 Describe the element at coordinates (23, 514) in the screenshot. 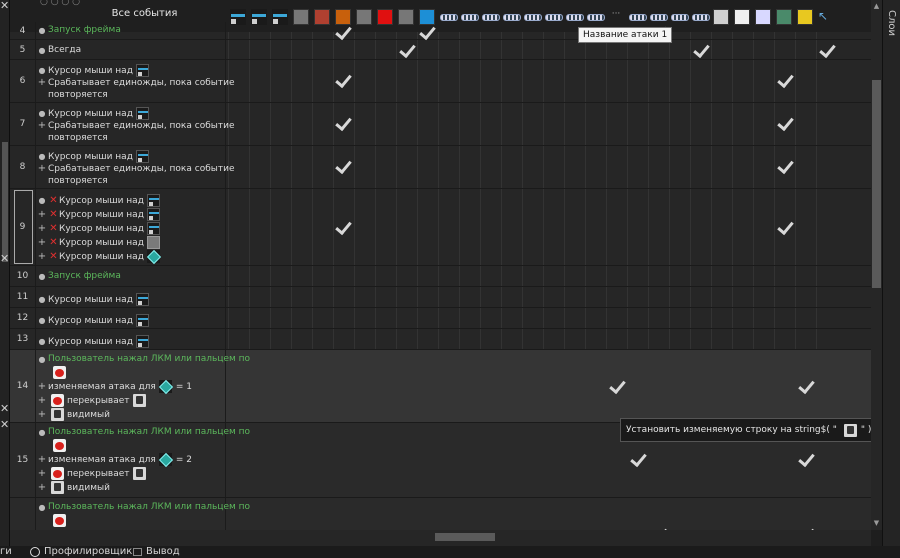

I see `event-number` at that location.